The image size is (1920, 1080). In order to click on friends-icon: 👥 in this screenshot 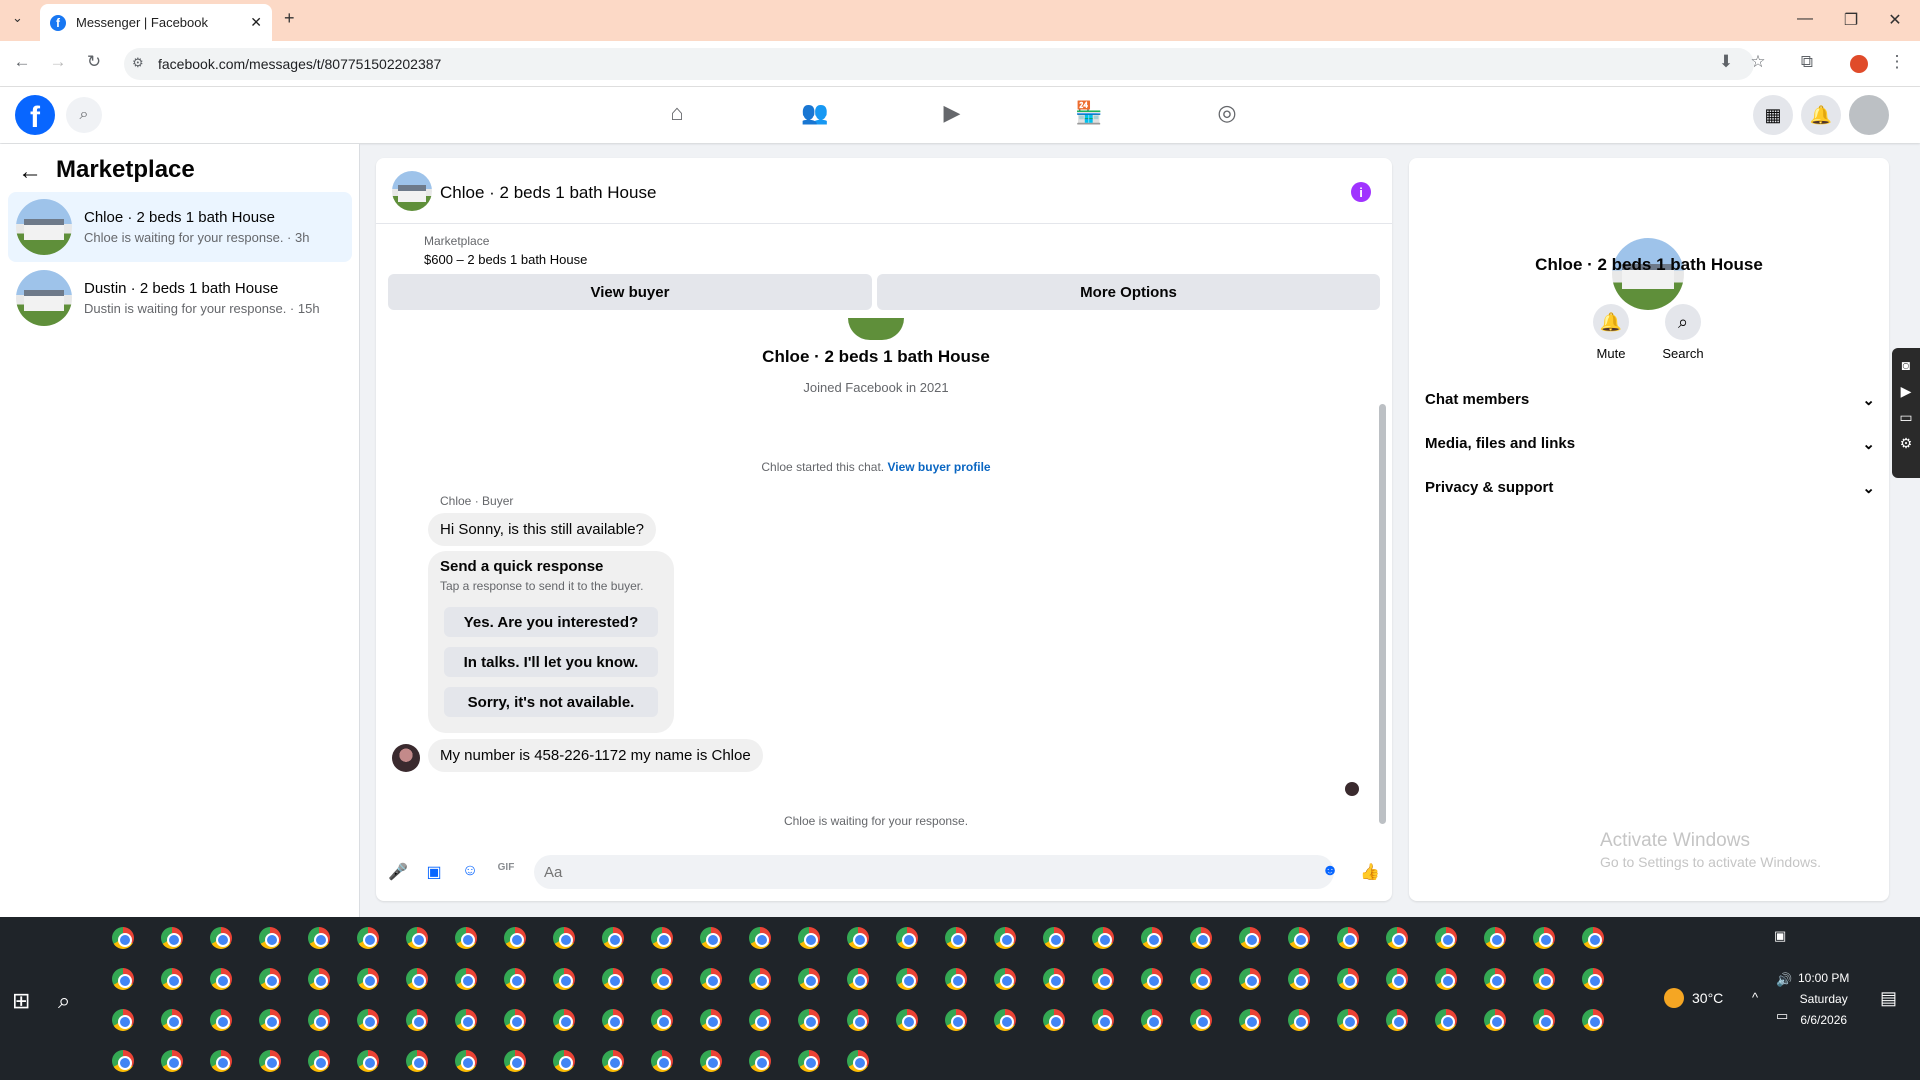, I will do `click(815, 115)`.